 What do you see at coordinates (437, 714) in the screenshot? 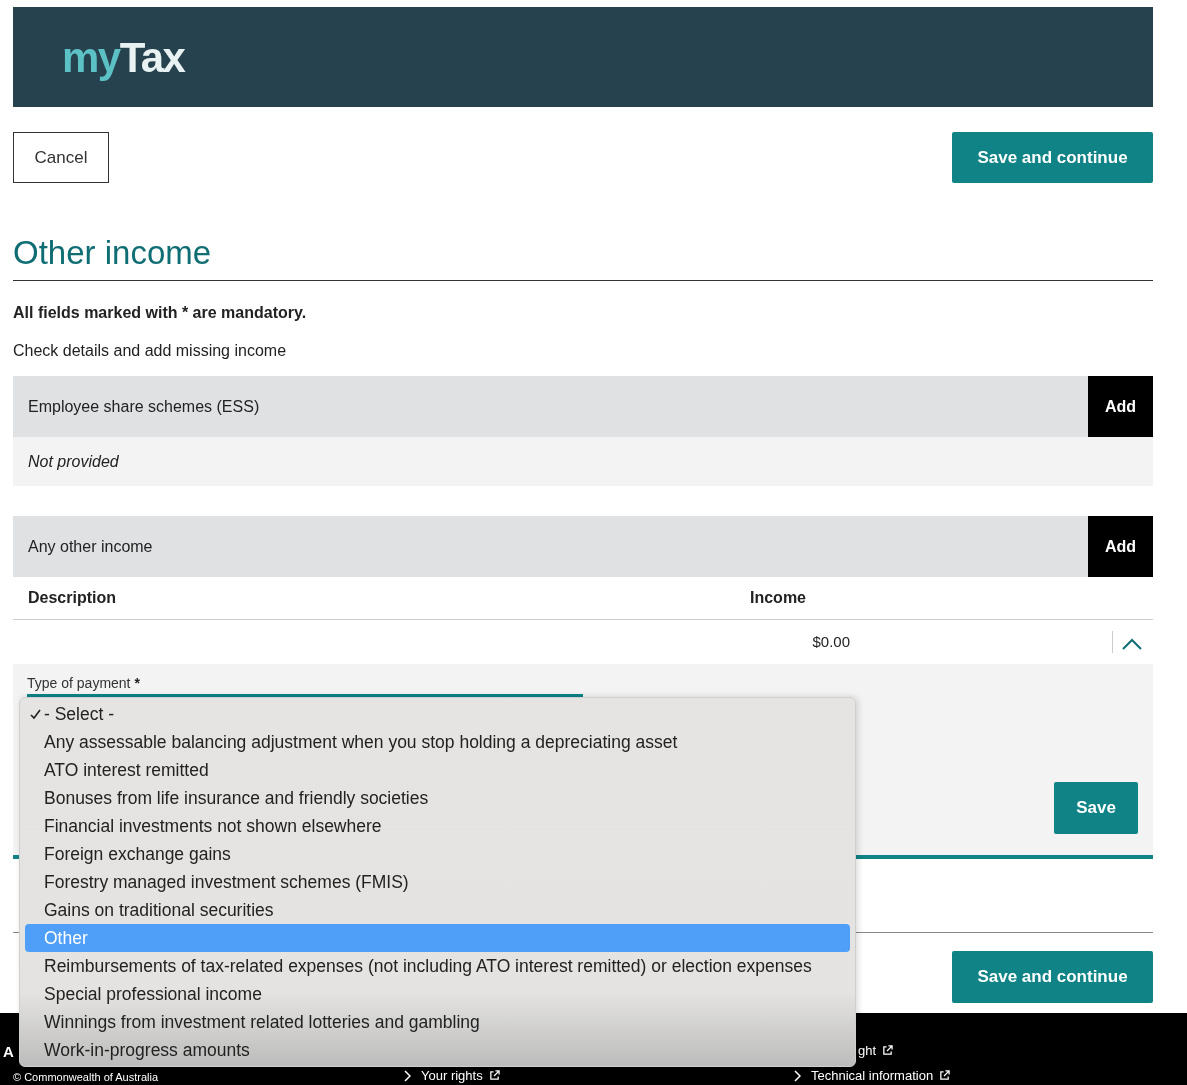
I see `dropdown-option: - Select -` at bounding box center [437, 714].